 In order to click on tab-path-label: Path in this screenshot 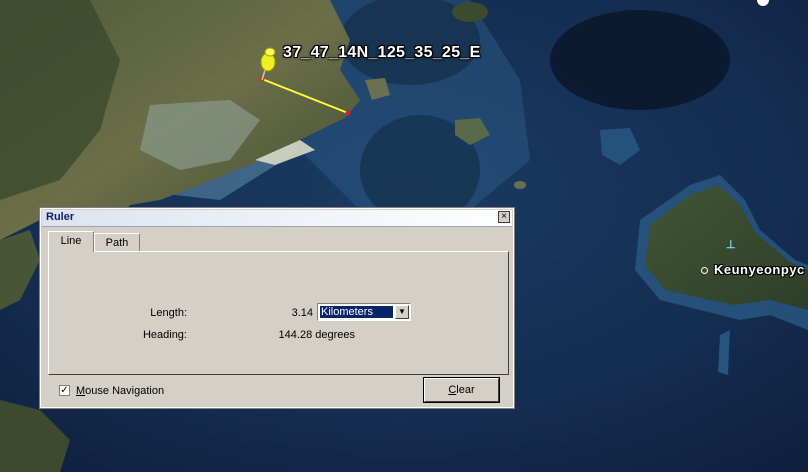, I will do `click(117, 243)`.